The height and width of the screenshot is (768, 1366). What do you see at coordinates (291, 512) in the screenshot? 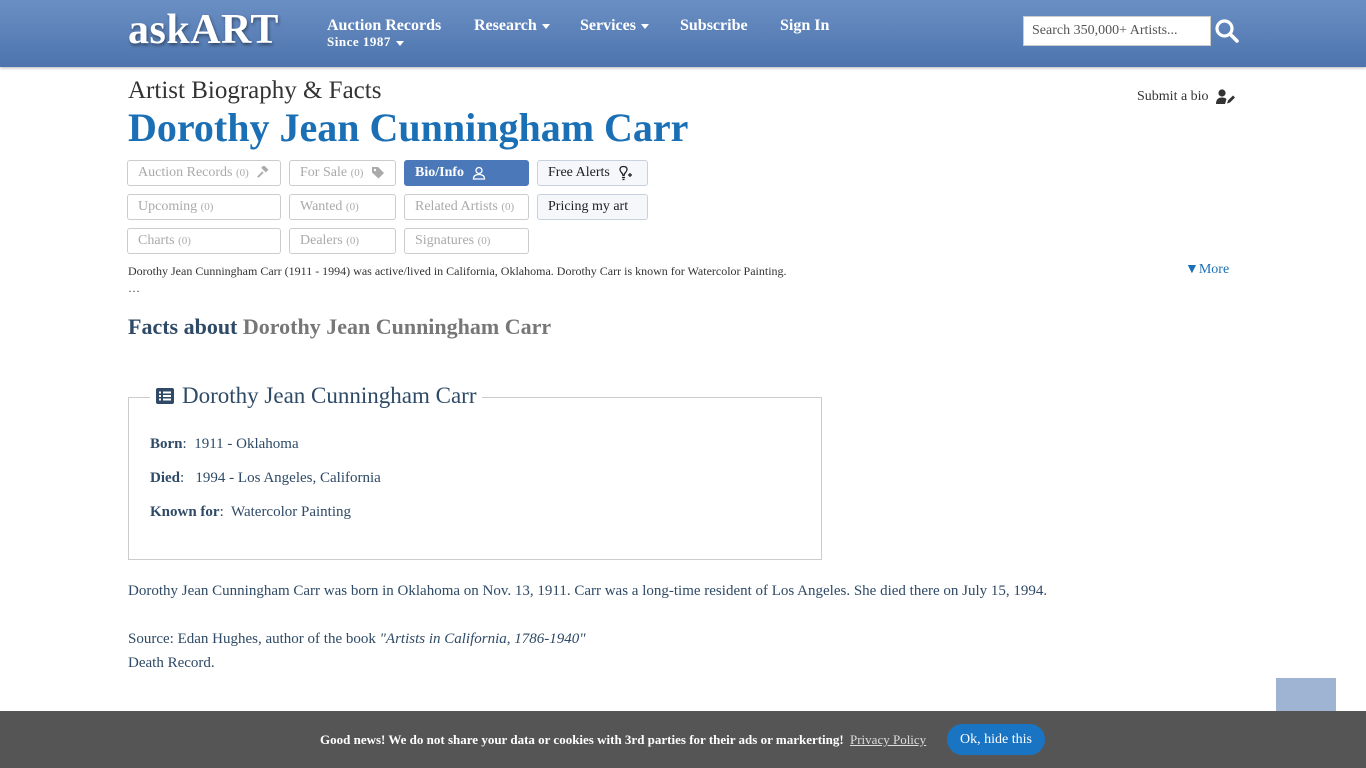
I see `fact-known-for-value: Watercolor Painting` at bounding box center [291, 512].